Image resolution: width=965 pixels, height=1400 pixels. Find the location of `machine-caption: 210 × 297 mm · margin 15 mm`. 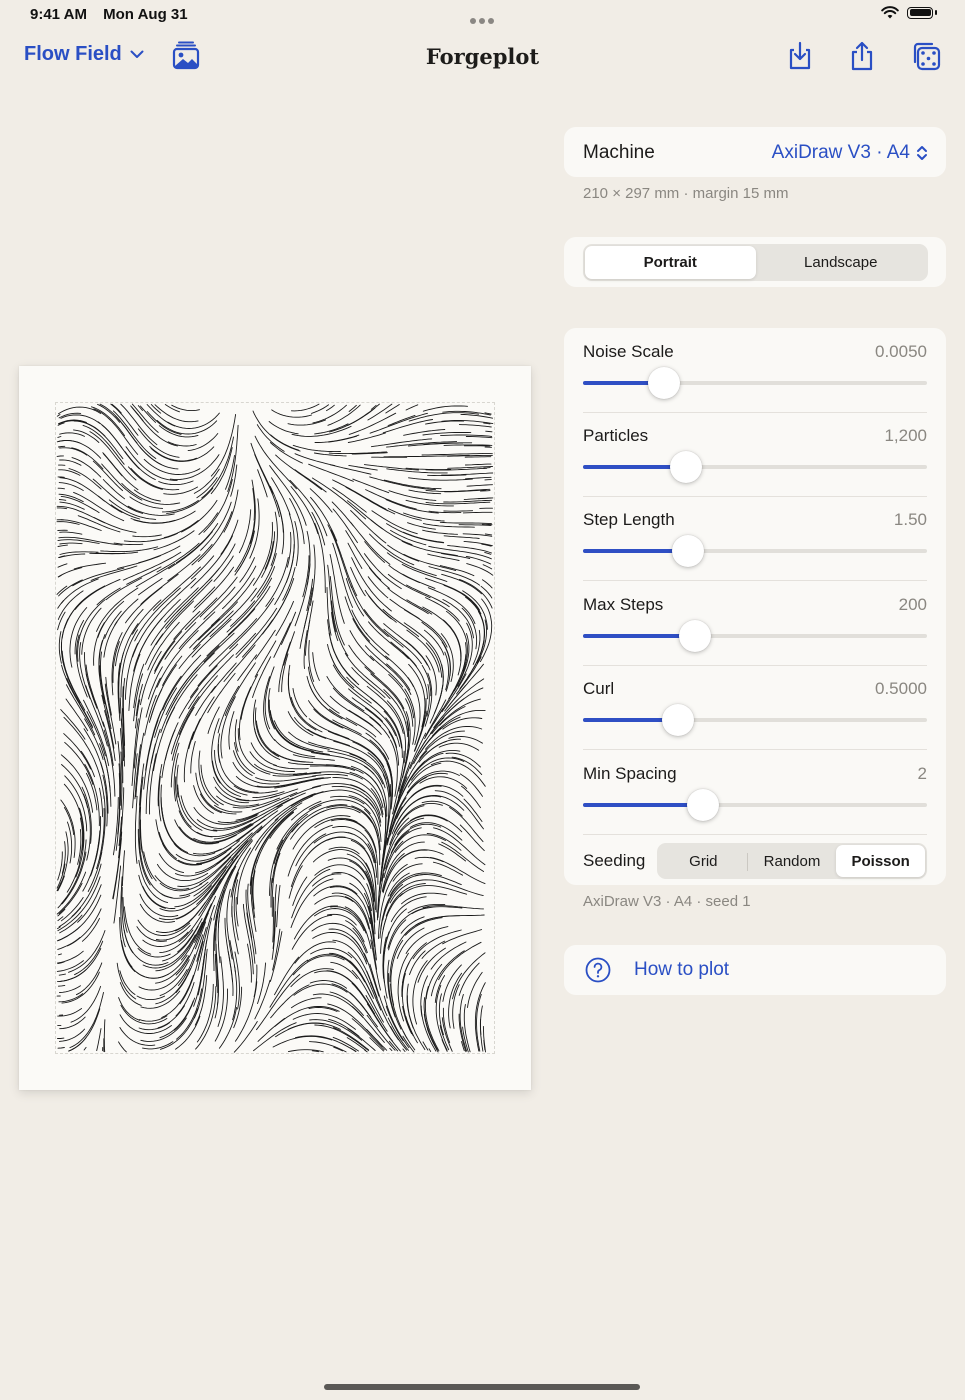

machine-caption: 210 × 297 mm · margin 15 mm is located at coordinates (686, 193).